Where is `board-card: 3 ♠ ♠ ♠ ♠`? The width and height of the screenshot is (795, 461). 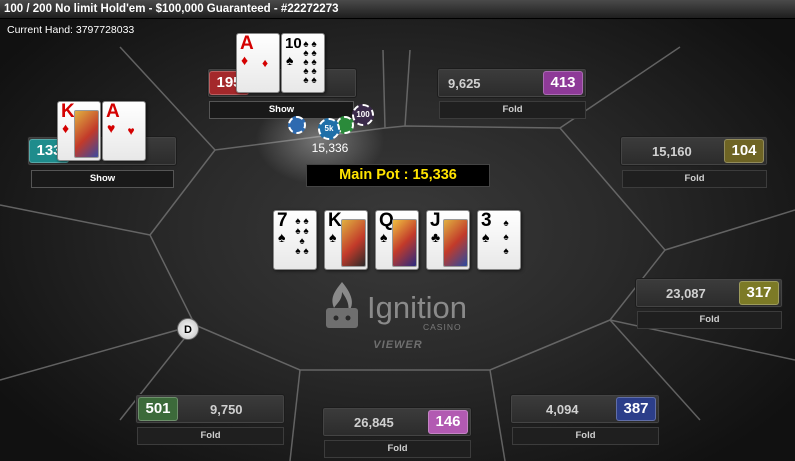 board-card: 3 ♠ ♠ ♠ ♠ is located at coordinates (499, 240).